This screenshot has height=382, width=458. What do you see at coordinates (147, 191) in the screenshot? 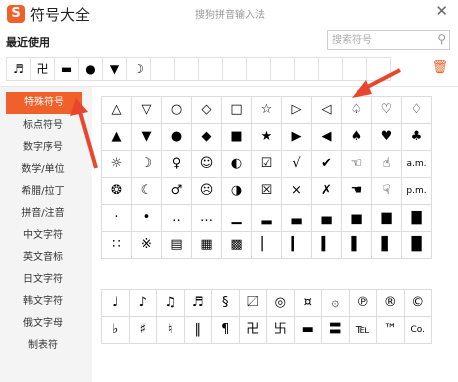
I see `symbol-cell: ☾` at bounding box center [147, 191].